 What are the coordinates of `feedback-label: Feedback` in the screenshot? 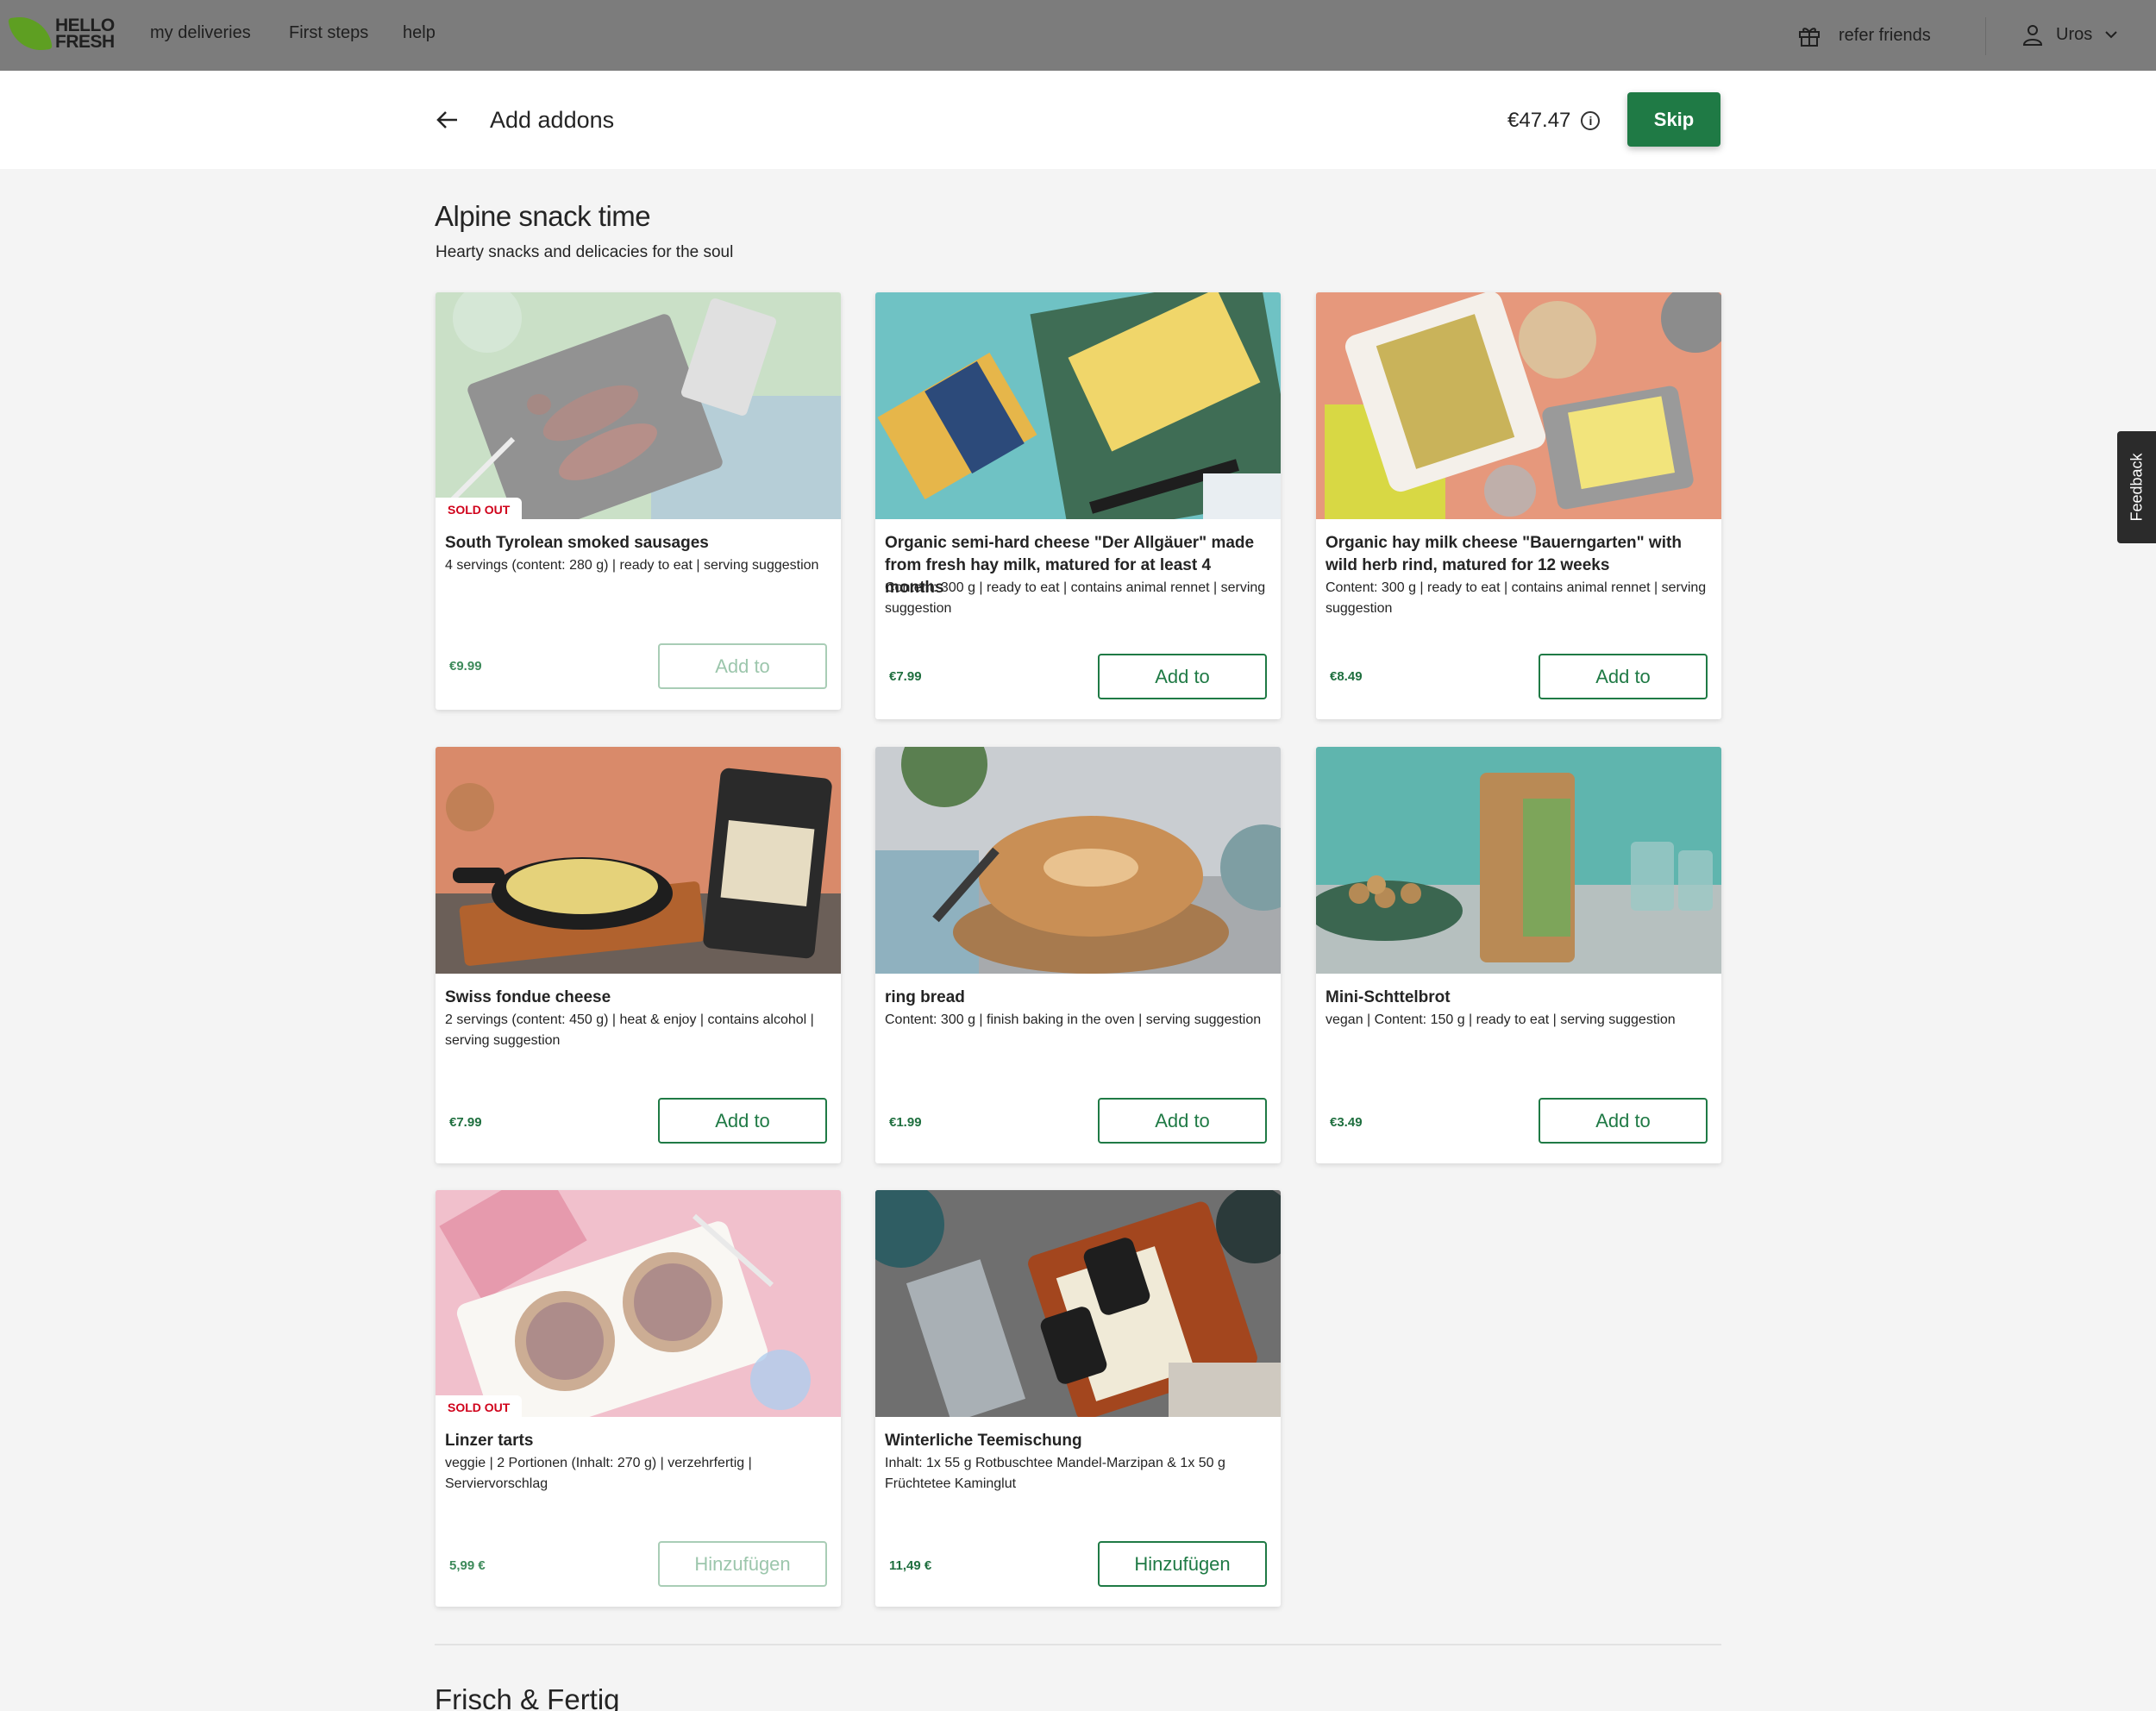 It's located at (2136, 487).